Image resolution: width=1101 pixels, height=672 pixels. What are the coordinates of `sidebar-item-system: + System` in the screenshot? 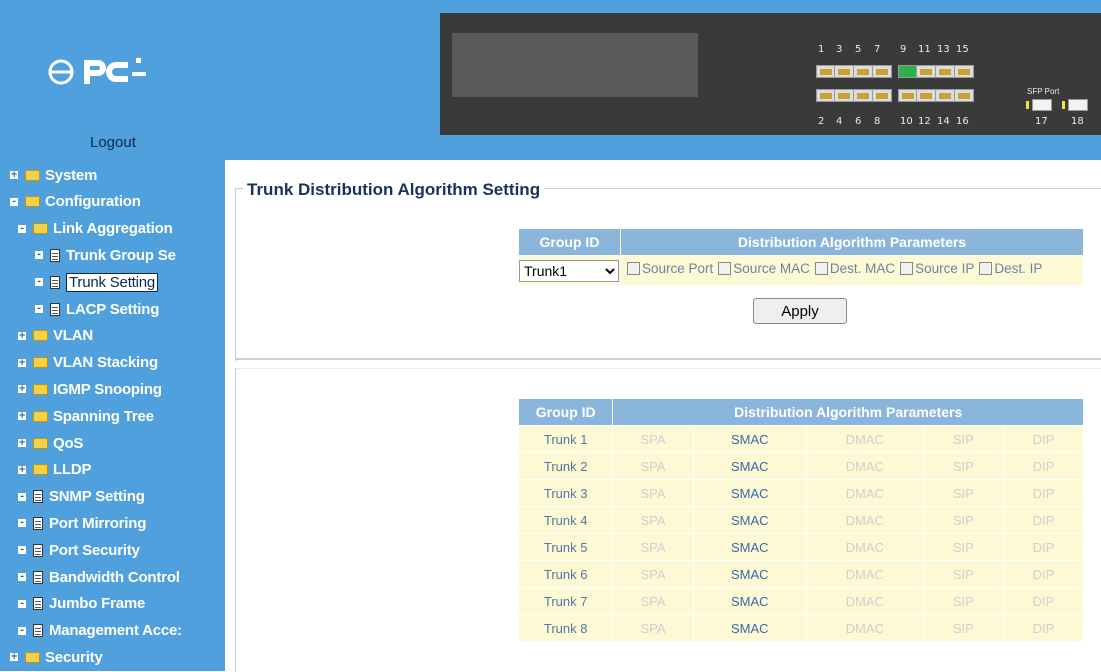 It's located at (53, 175).